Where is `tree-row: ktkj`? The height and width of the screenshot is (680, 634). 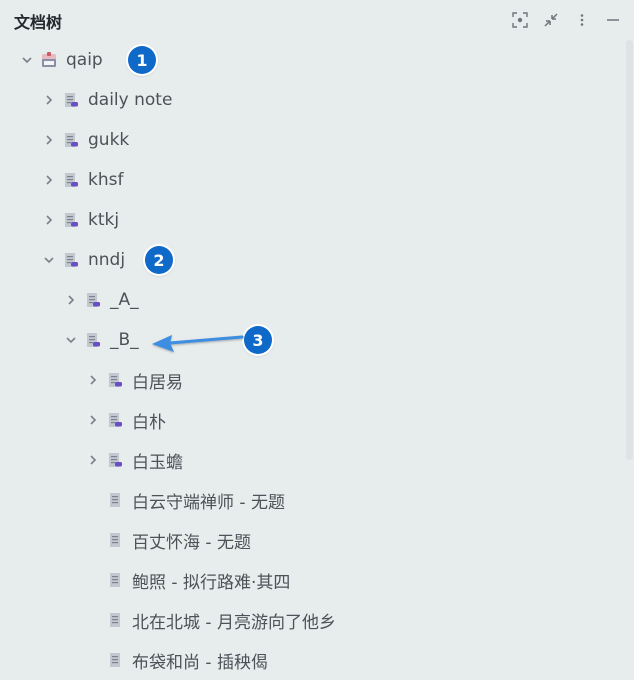 tree-row: ktkj is located at coordinates (312, 220).